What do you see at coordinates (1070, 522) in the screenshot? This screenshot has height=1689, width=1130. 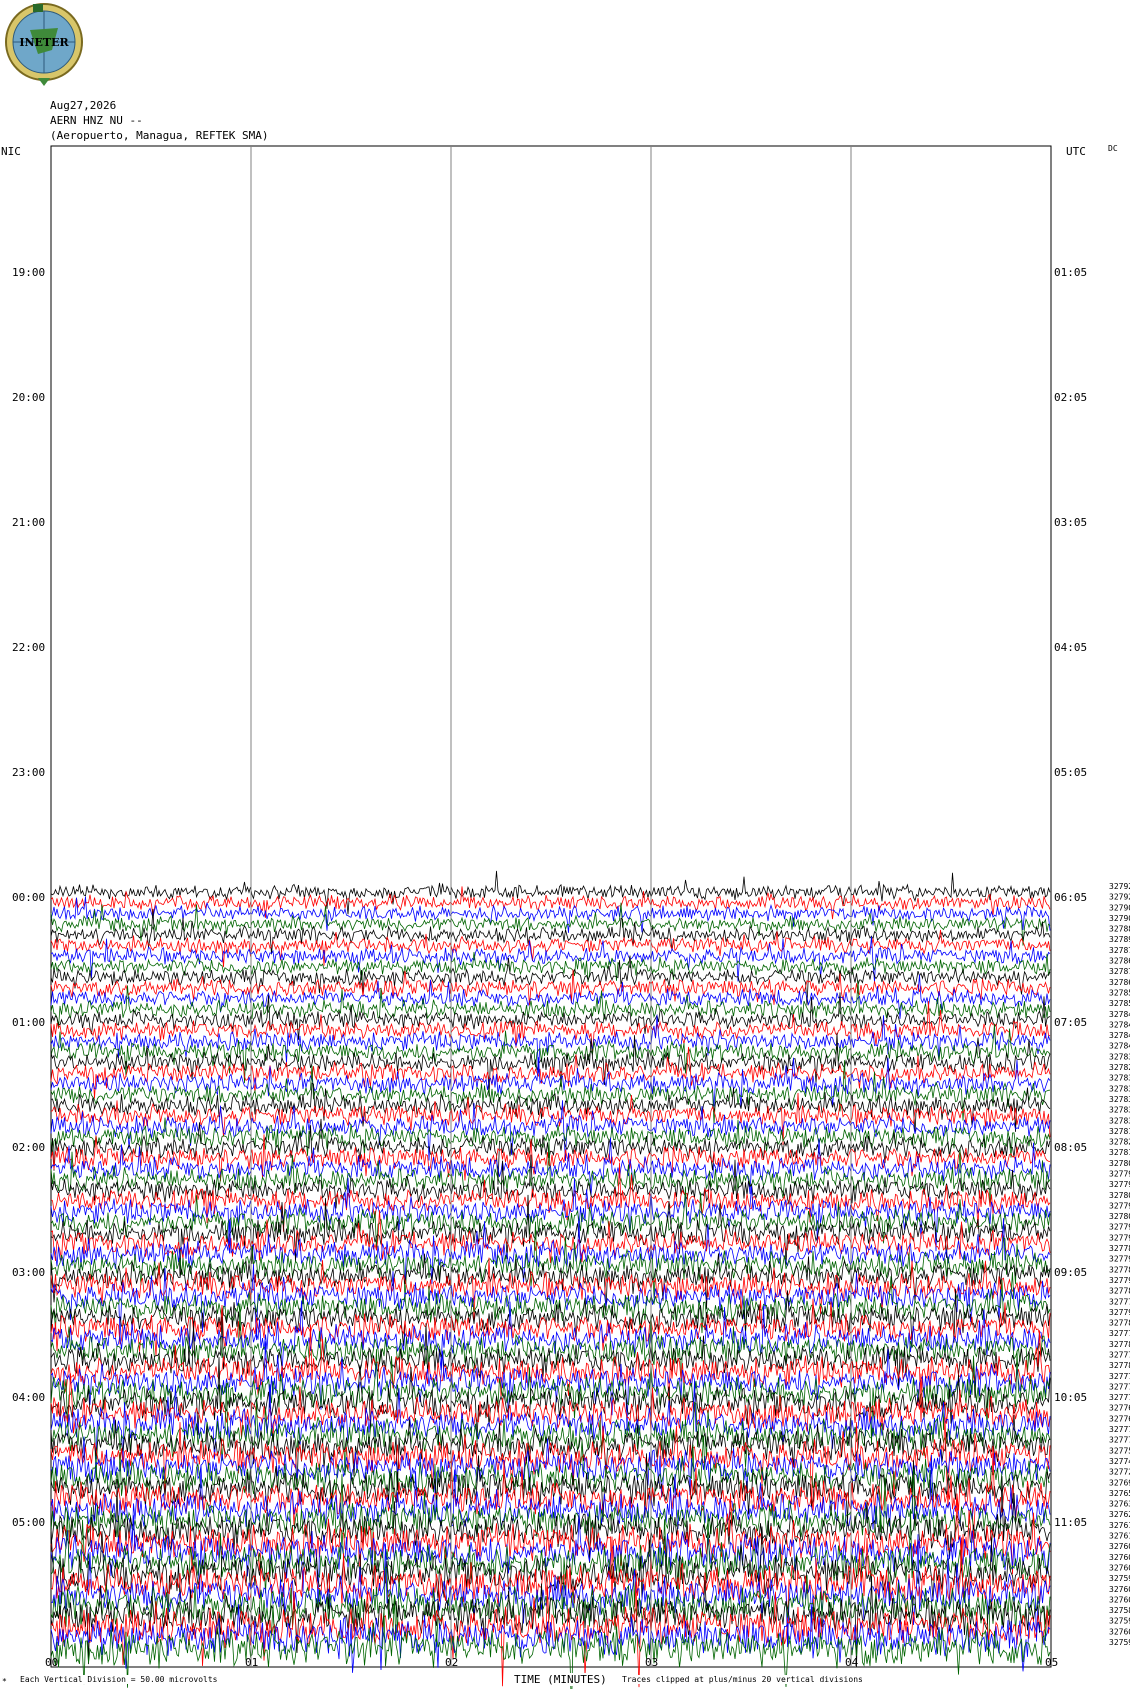 I see `utc-hour-label: 03:05` at bounding box center [1070, 522].